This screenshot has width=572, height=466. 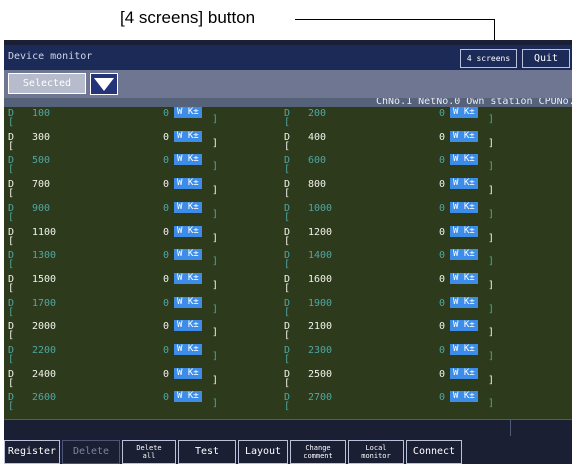 I want to click on device-row: D 1700 0 W K±[] D 1900 0 W K±[], so click(x=288, y=307).